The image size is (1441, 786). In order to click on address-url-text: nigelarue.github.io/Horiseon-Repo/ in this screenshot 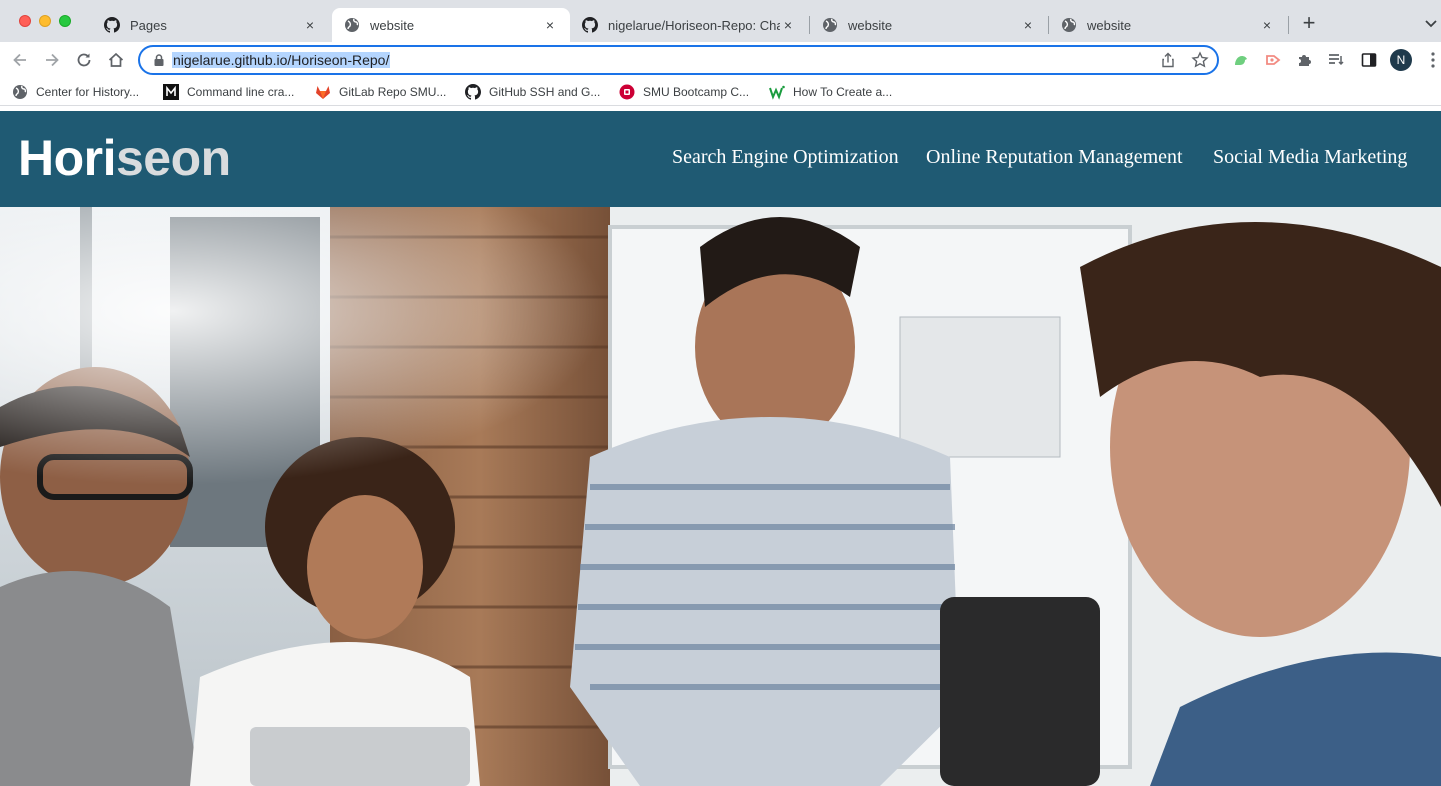, I will do `click(281, 60)`.